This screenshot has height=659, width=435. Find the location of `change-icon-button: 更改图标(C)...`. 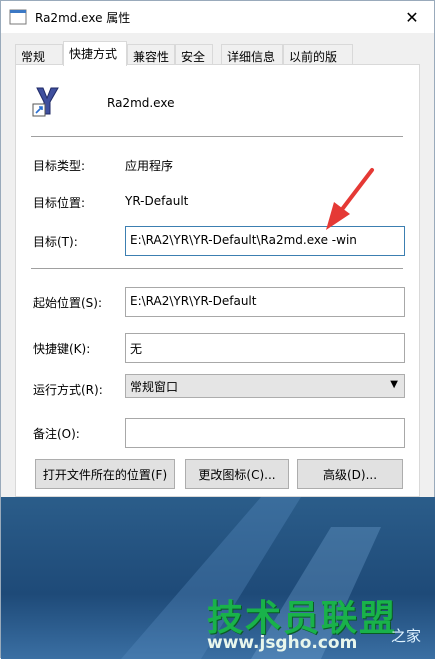

change-icon-button: 更改图标(C)... is located at coordinates (237, 474).